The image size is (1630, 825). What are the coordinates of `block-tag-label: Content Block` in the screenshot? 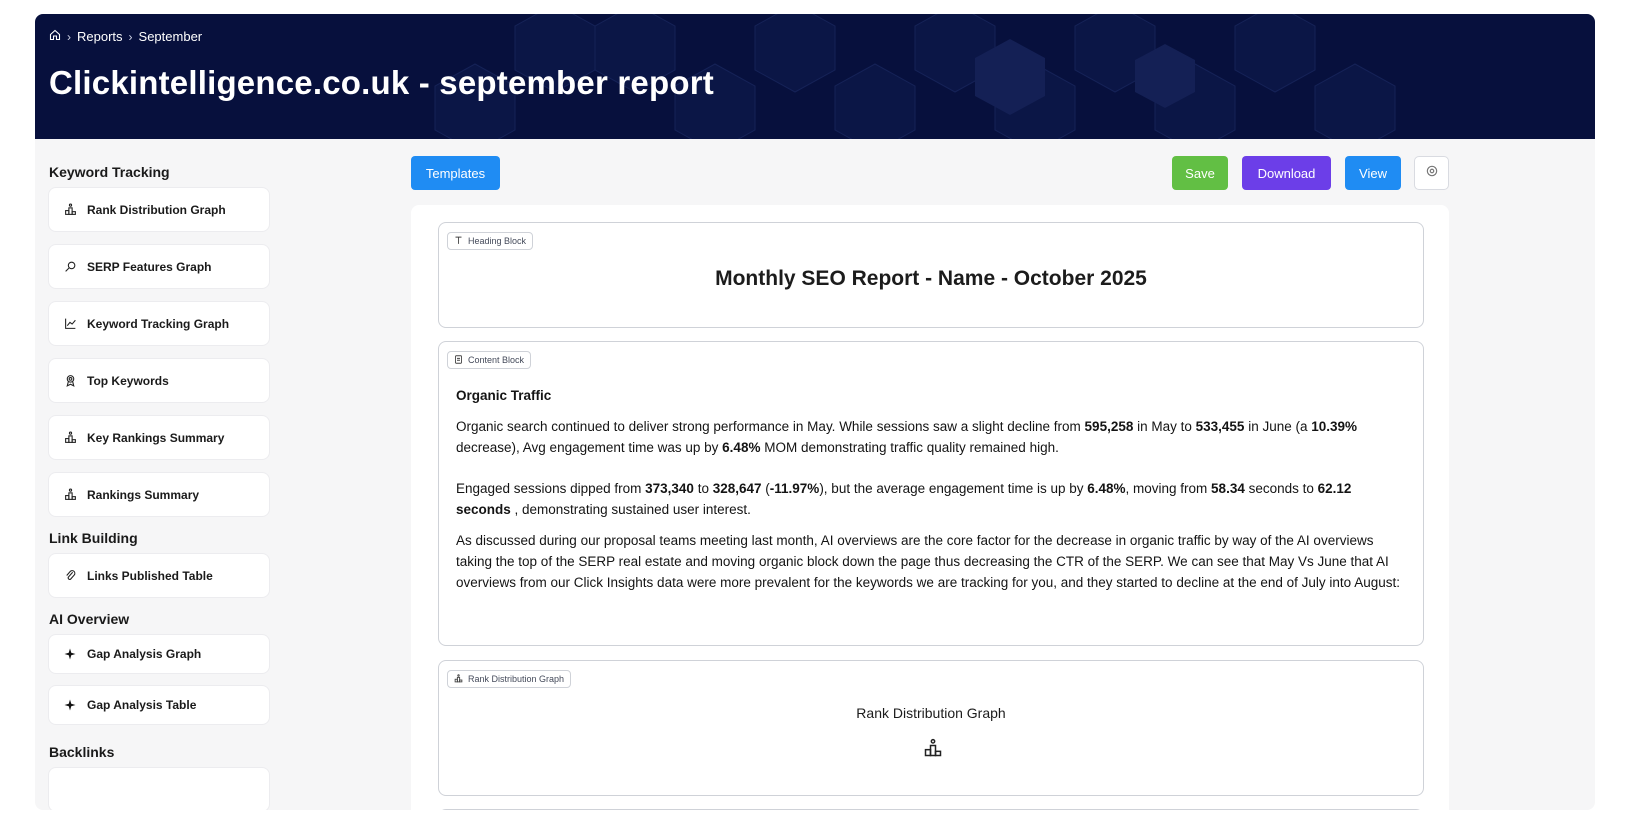 It's located at (496, 360).